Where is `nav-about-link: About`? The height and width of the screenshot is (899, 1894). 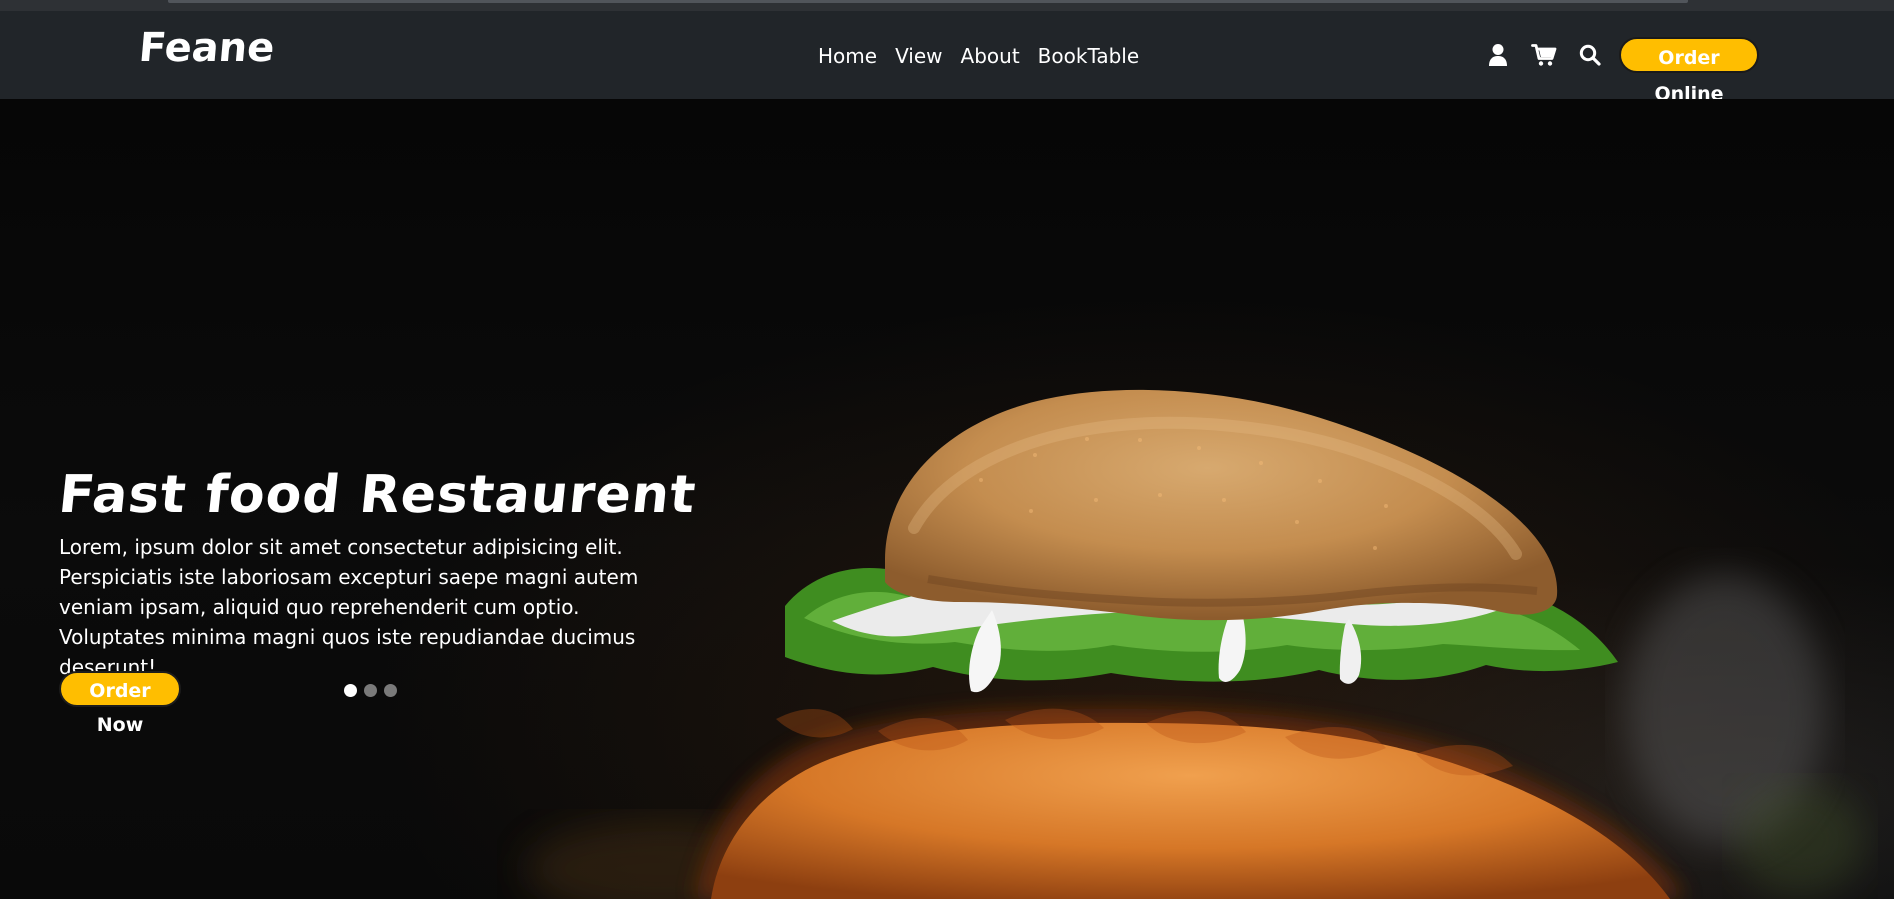
nav-about-link: About is located at coordinates (990, 56).